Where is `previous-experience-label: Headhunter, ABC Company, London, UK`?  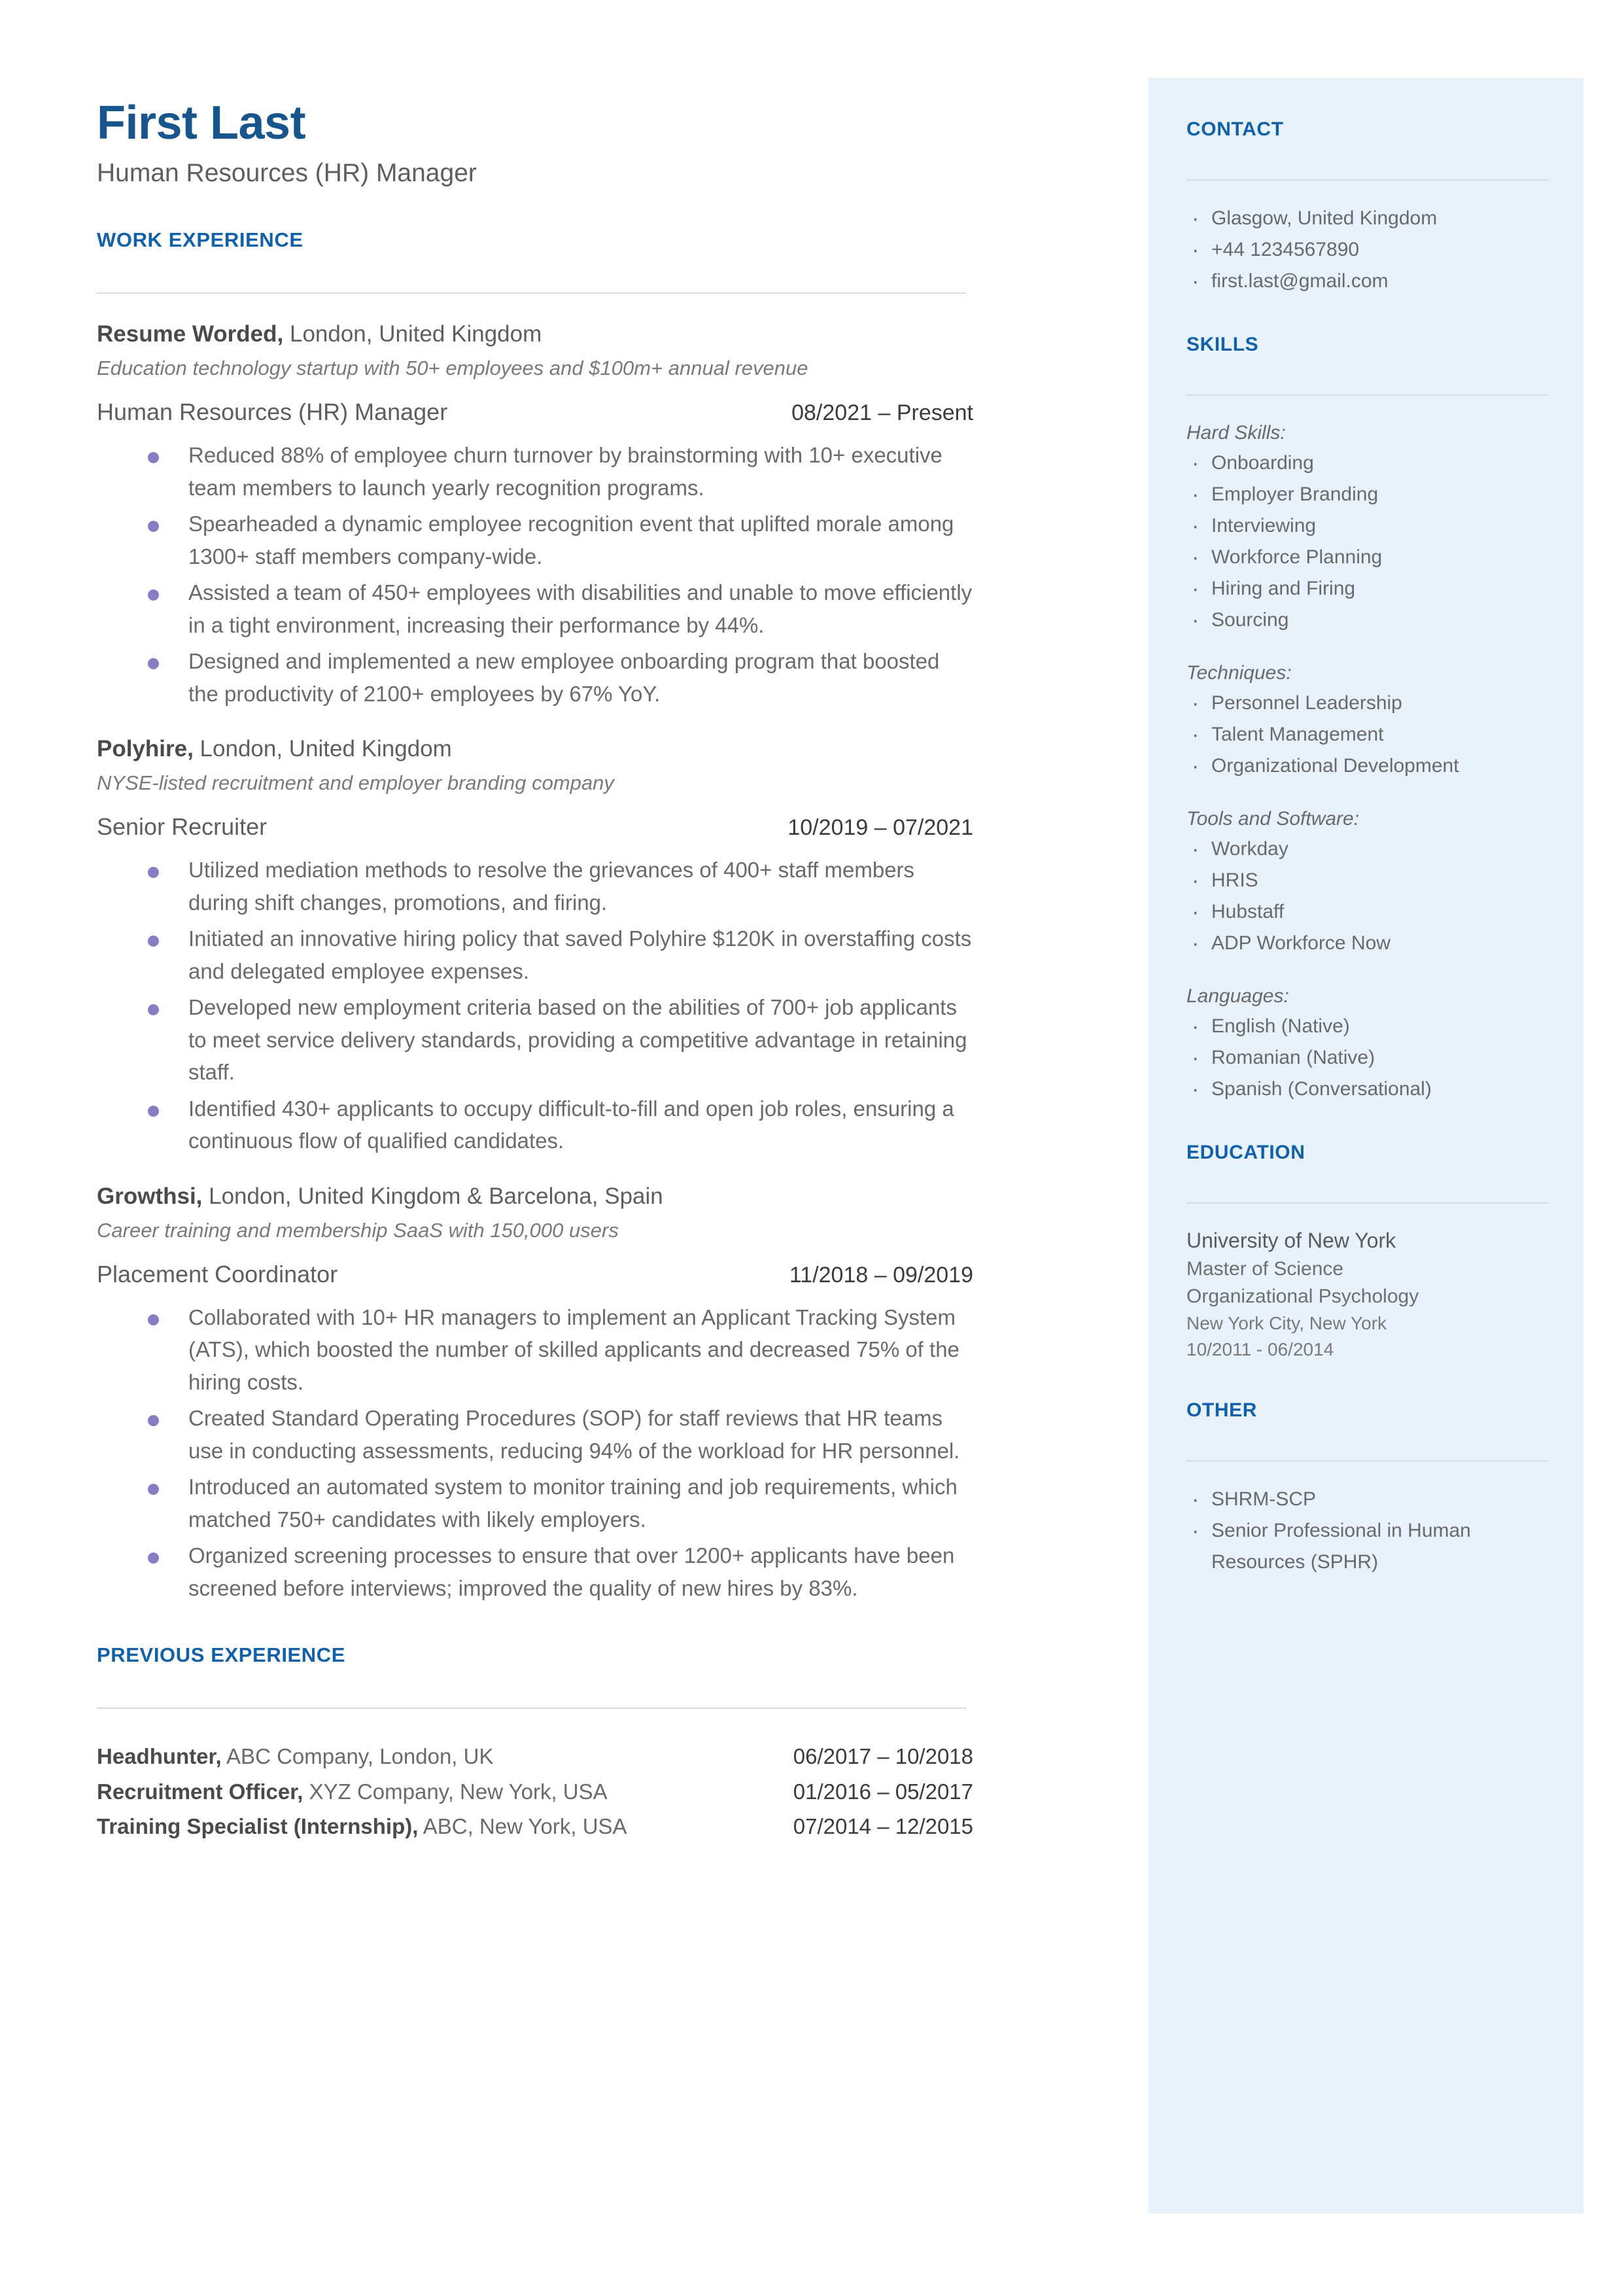
previous-experience-label: Headhunter, ABC Company, London, UK is located at coordinates (308, 1756).